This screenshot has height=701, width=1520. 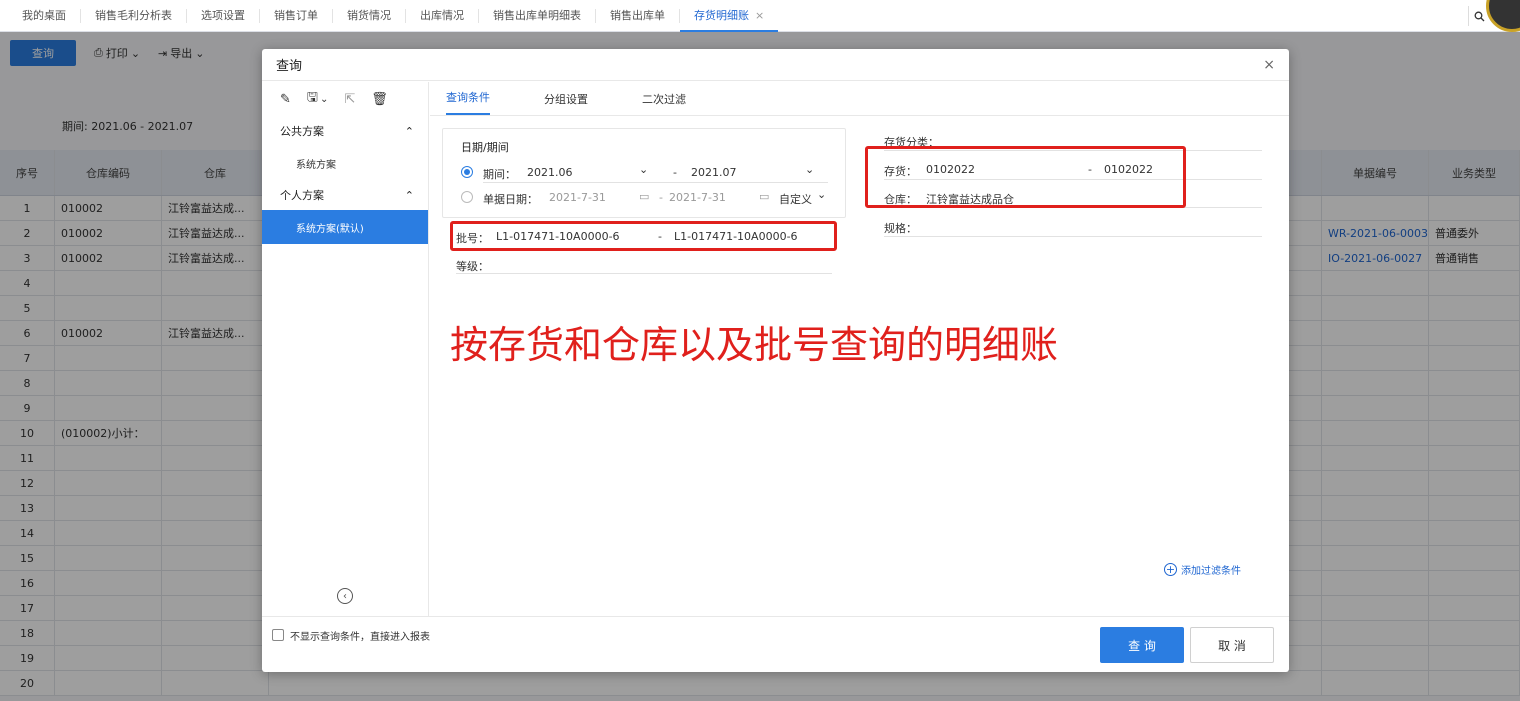 I want to click on batch-highlight-box, so click(x=643, y=236).